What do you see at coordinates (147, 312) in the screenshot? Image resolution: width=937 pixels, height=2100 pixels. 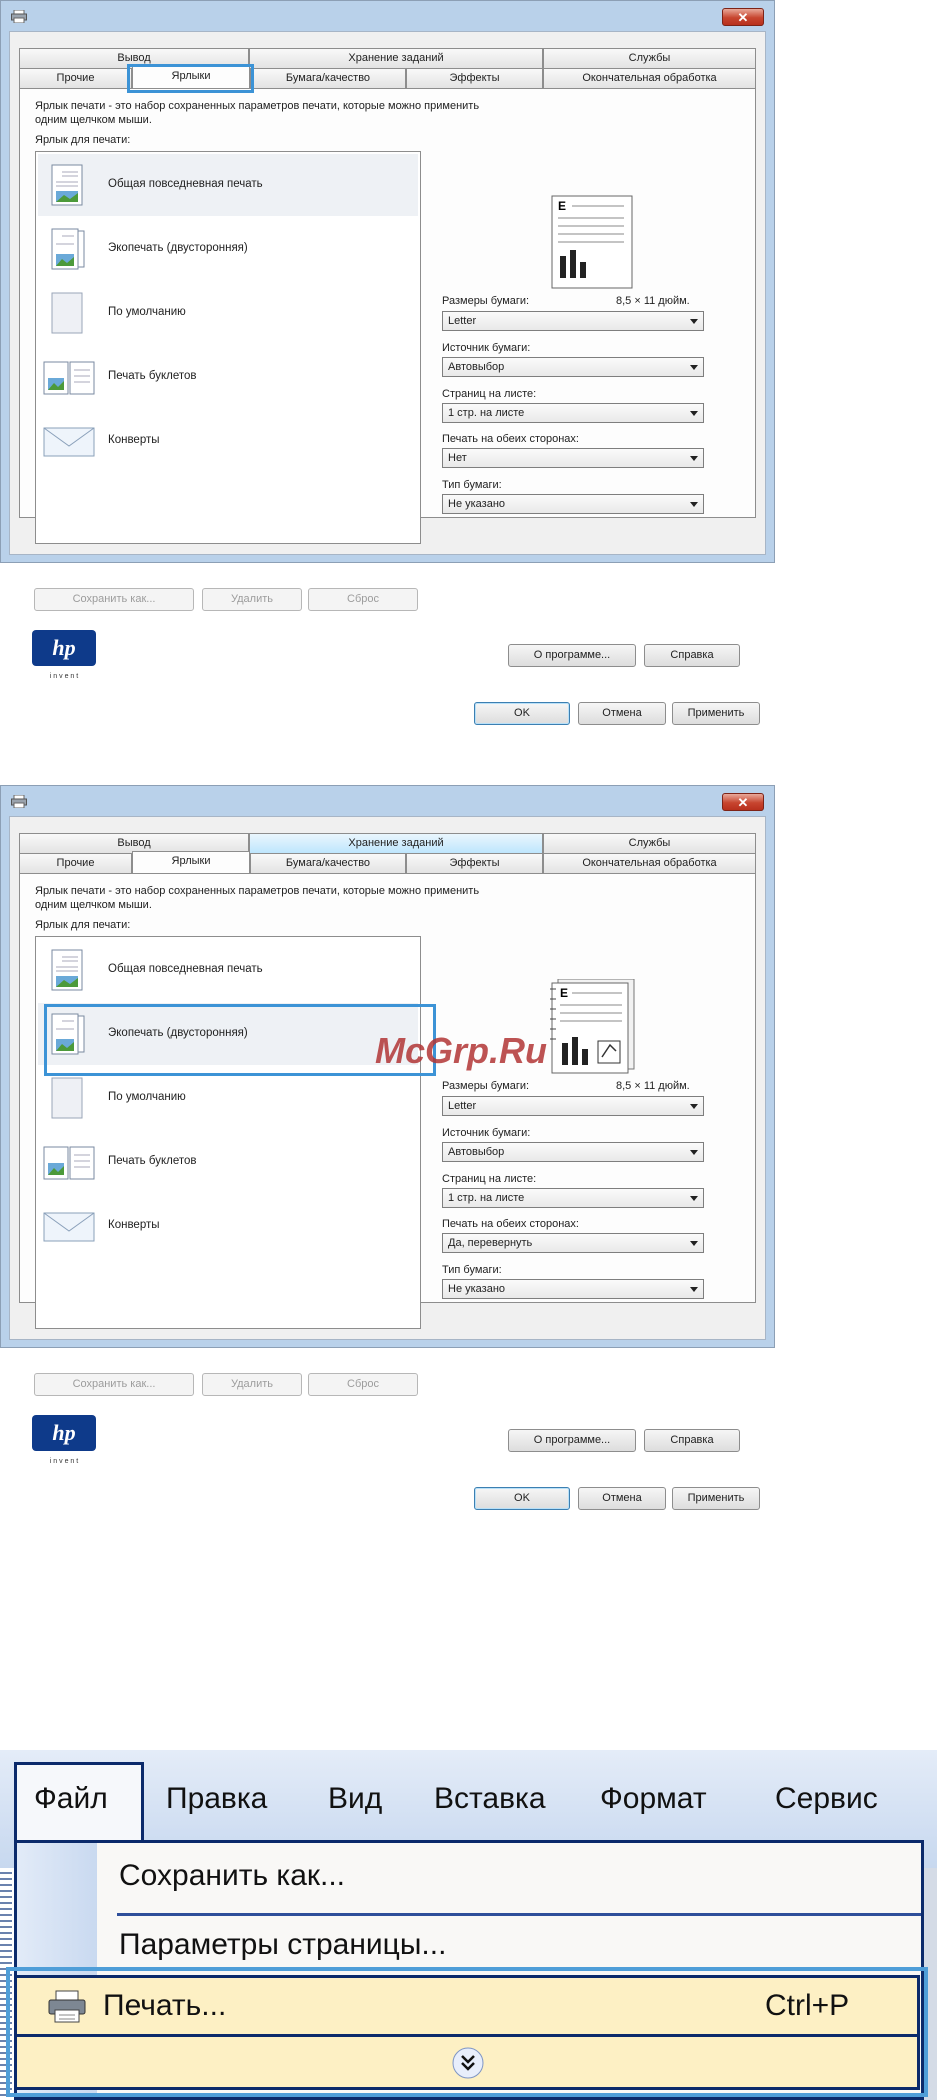 I see `shortcut-label: По умолчанию` at bounding box center [147, 312].